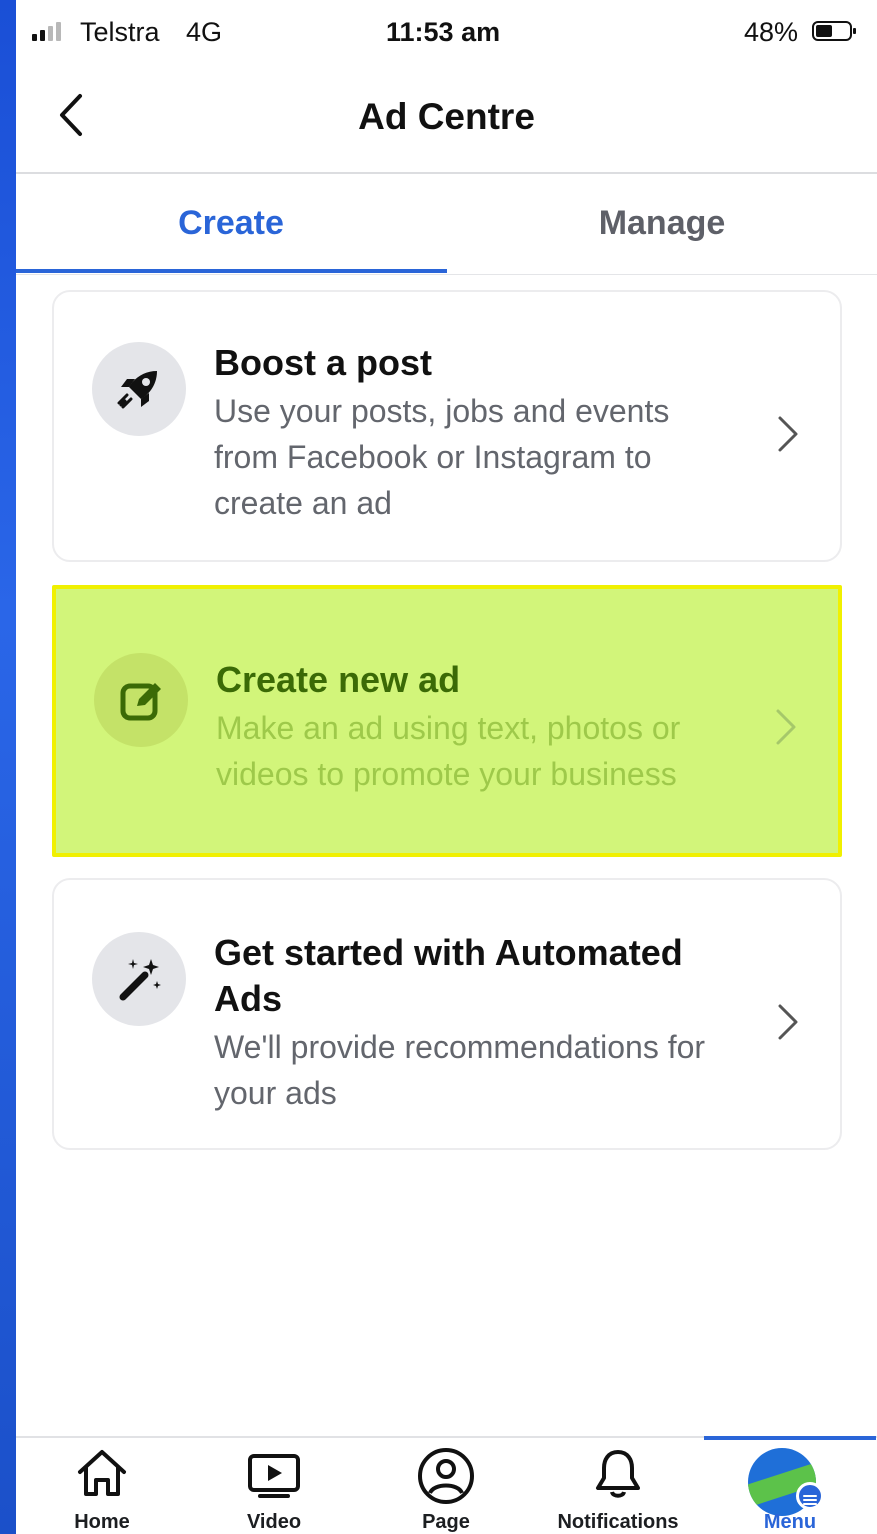 This screenshot has width=877, height=1534. I want to click on nav-home: Home, so click(102, 1486).